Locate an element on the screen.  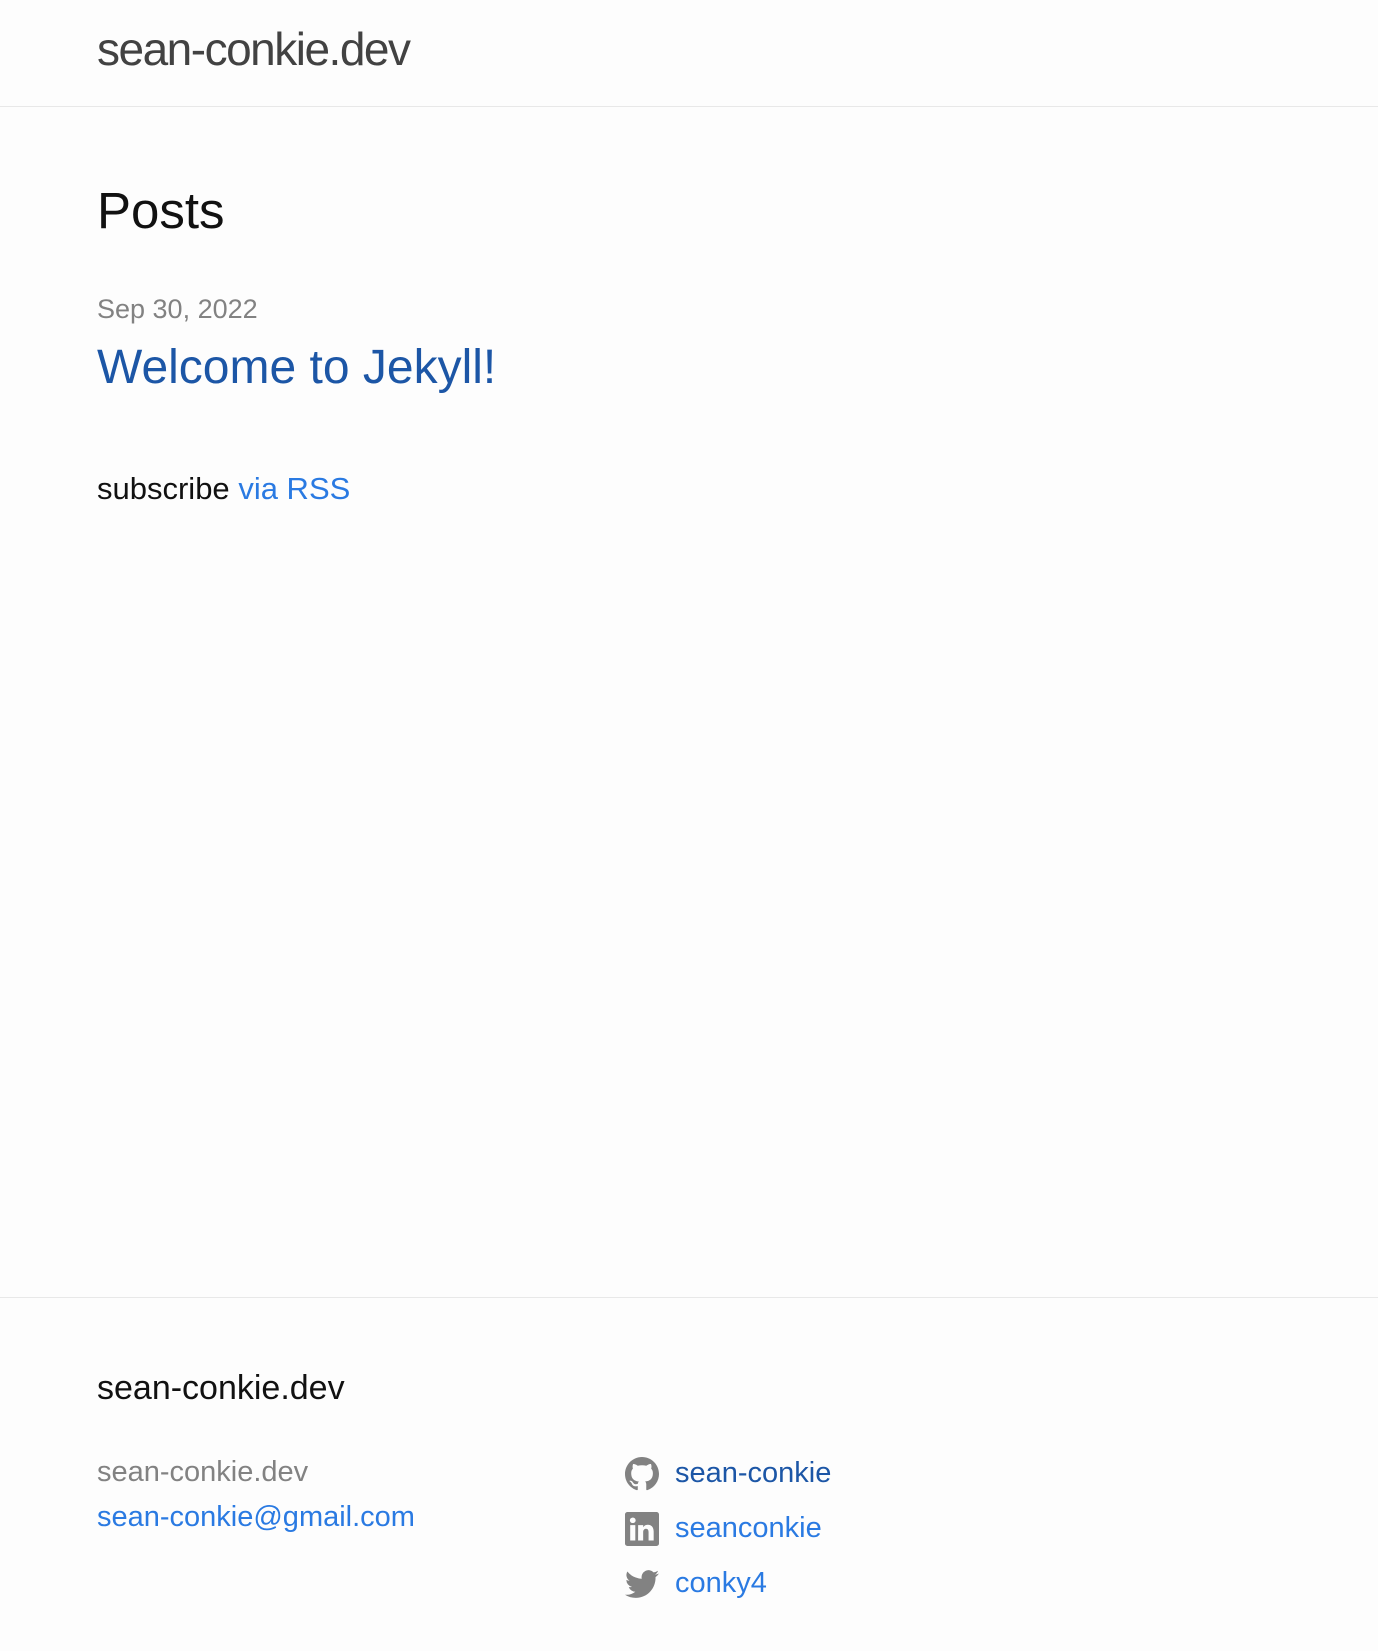
twitter-icon is located at coordinates (642, 1583).